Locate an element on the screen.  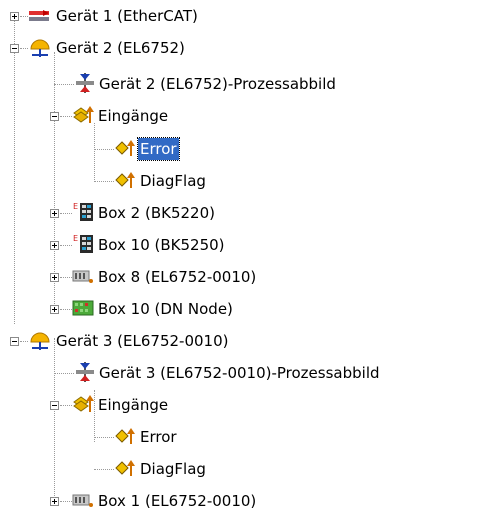
tree-item-process-image: Gerät 3 (EL6752-0010)-Prozessabbild is located at coordinates (239, 373).